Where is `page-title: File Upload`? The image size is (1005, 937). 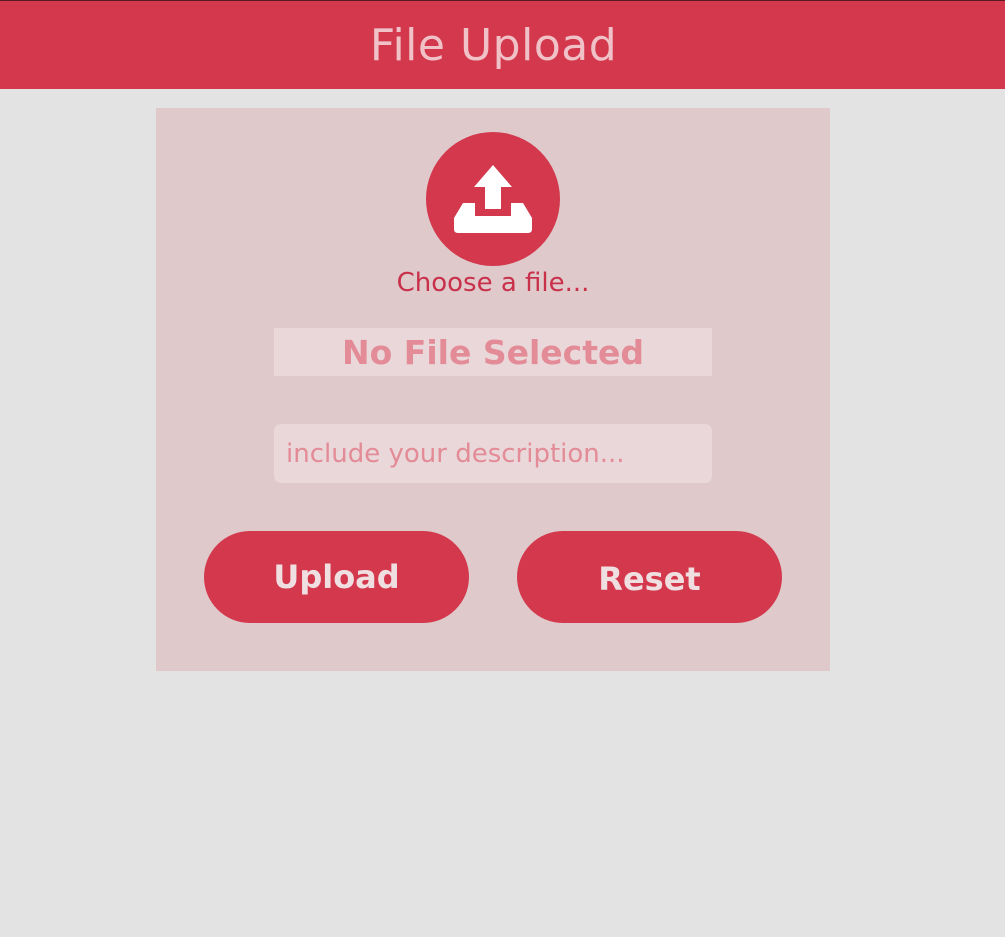
page-title: File Upload is located at coordinates (493, 45).